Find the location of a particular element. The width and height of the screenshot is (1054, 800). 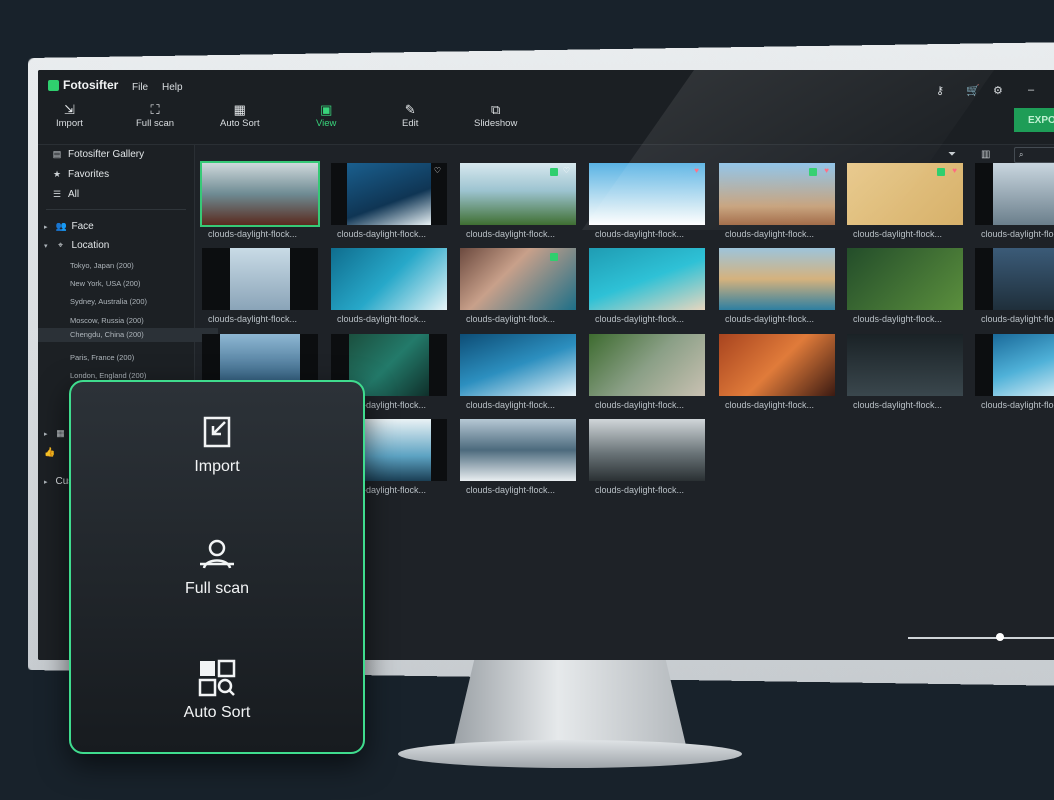

search-input: ⌕ is located at coordinates (1034, 155).